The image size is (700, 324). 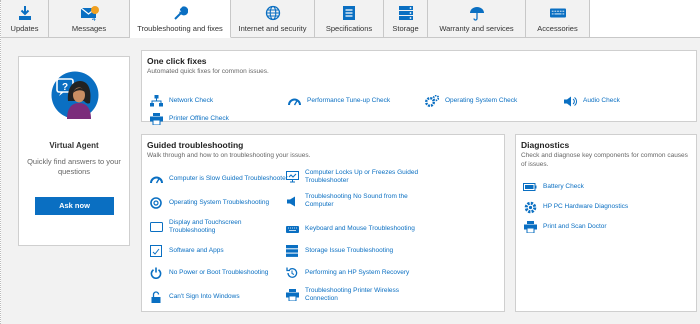 I want to click on item-label: Display and Touchscreen Troubleshooting, so click(x=205, y=226).